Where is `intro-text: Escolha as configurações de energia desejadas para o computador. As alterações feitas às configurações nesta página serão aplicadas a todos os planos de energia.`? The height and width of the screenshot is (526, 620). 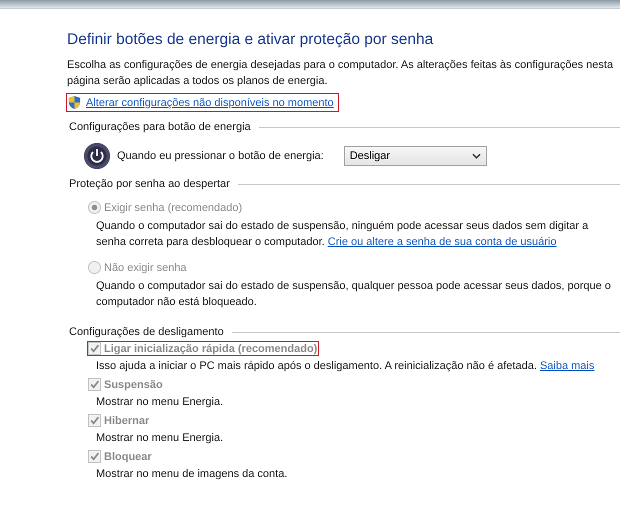 intro-text: Escolha as configurações de energia desejadas para o computador. As alterações feitas às configurações nesta página serão aplicadas a todos os planos de energia. is located at coordinates (340, 73).